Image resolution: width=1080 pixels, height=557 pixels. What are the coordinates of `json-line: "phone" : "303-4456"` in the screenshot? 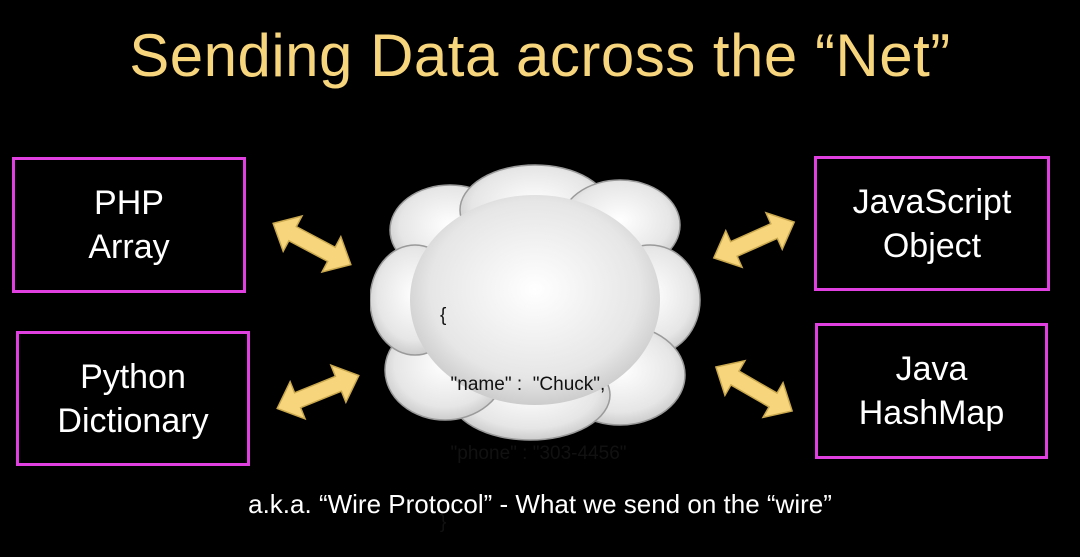 It's located at (533, 453).